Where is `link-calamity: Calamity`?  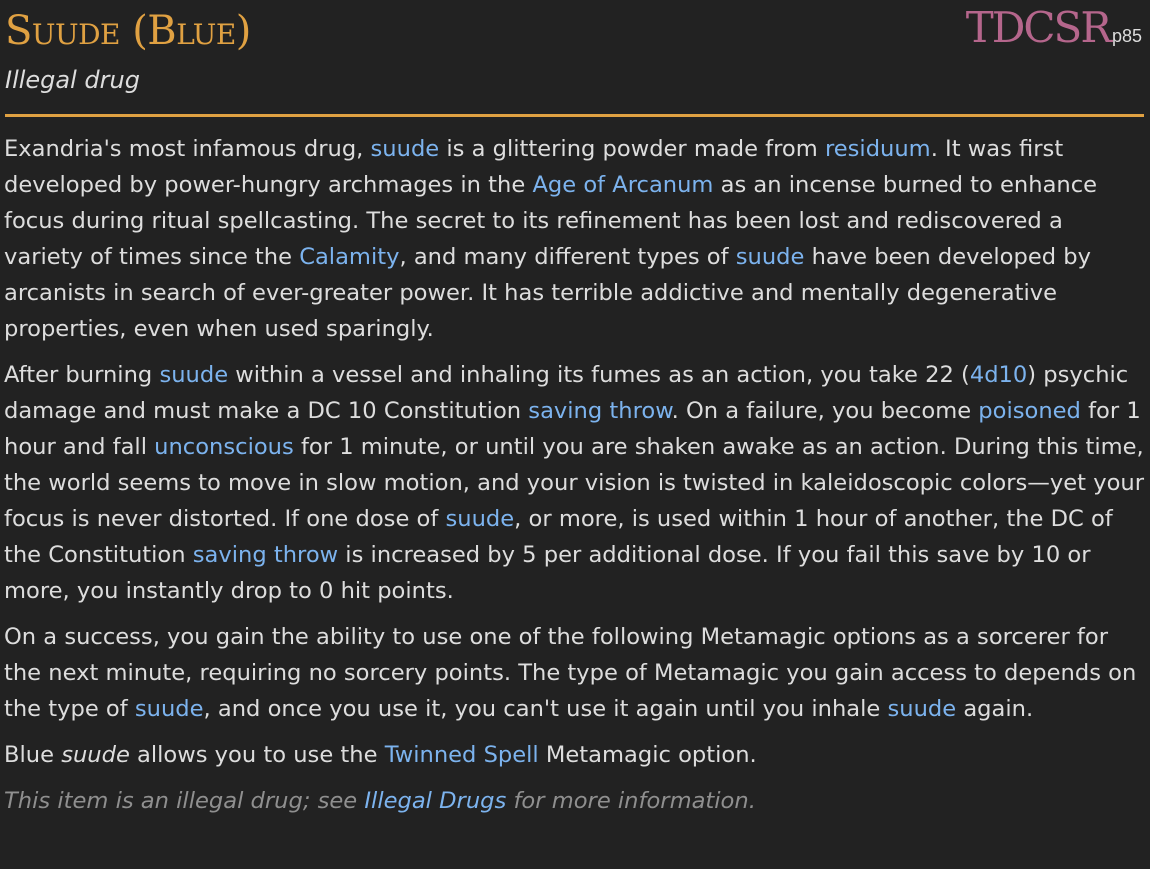 link-calamity: Calamity is located at coordinates (349, 257).